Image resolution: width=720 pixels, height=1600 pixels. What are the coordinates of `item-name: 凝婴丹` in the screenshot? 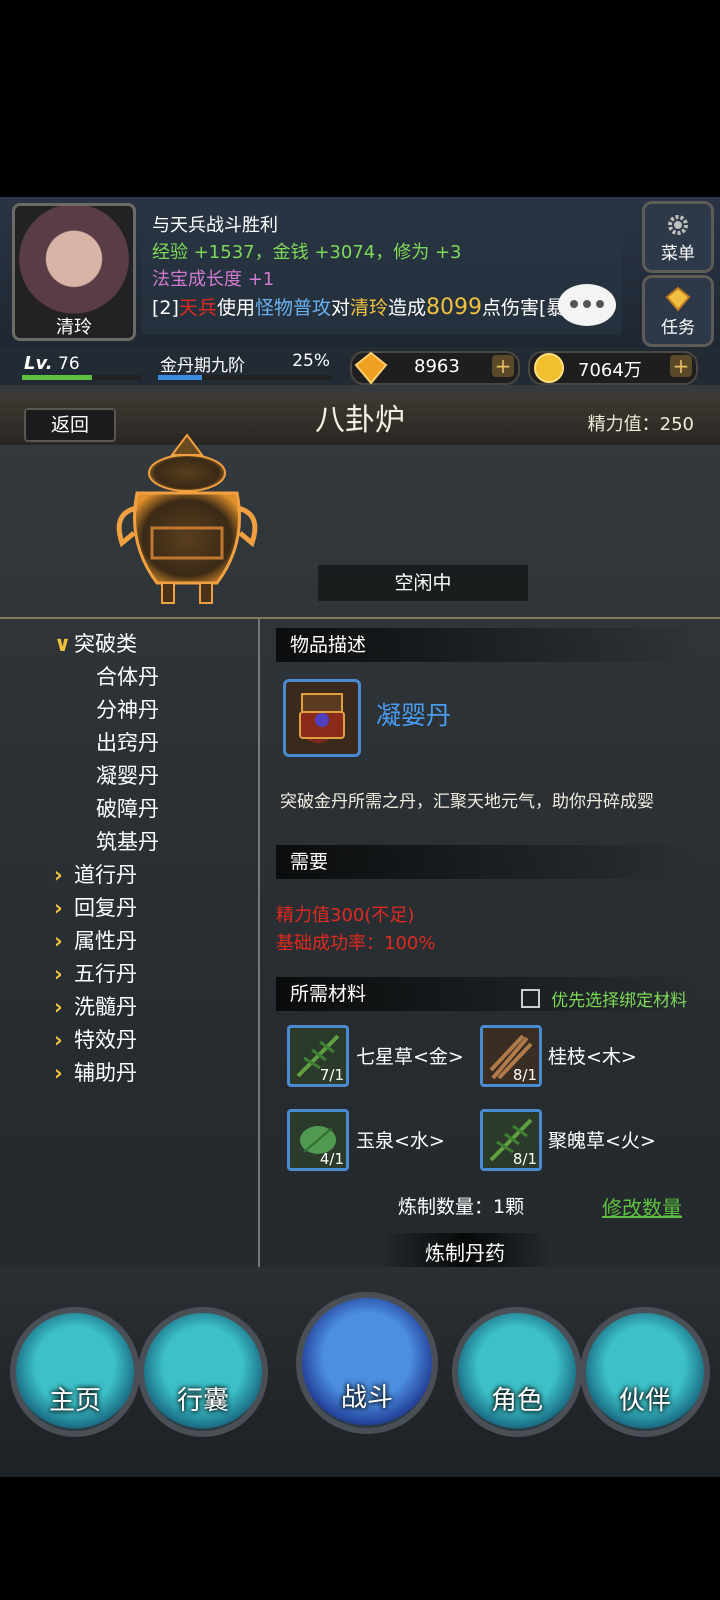 It's located at (414, 715).